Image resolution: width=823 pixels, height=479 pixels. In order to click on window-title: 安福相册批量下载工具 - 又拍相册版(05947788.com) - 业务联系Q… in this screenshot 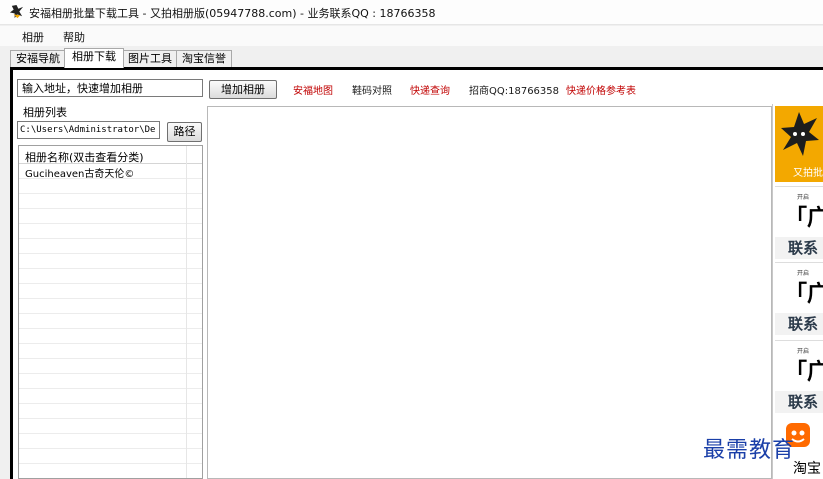, I will do `click(232, 13)`.